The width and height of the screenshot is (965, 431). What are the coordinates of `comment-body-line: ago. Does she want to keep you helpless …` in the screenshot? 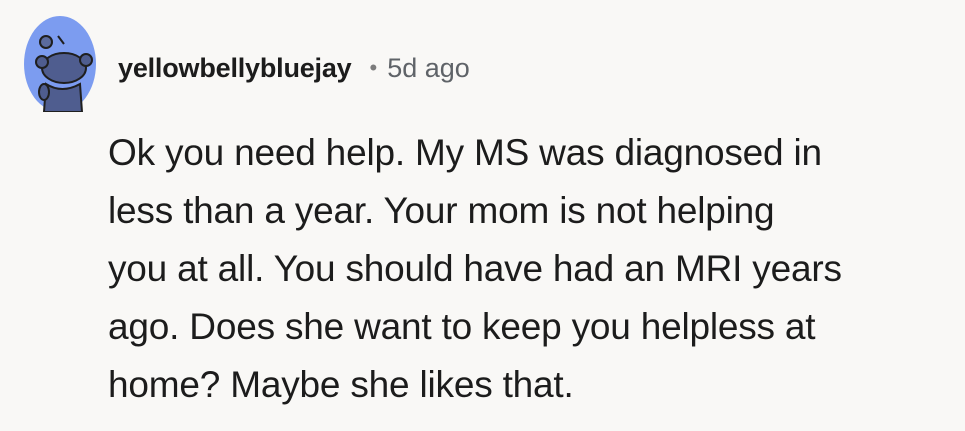 It's located at (462, 326).